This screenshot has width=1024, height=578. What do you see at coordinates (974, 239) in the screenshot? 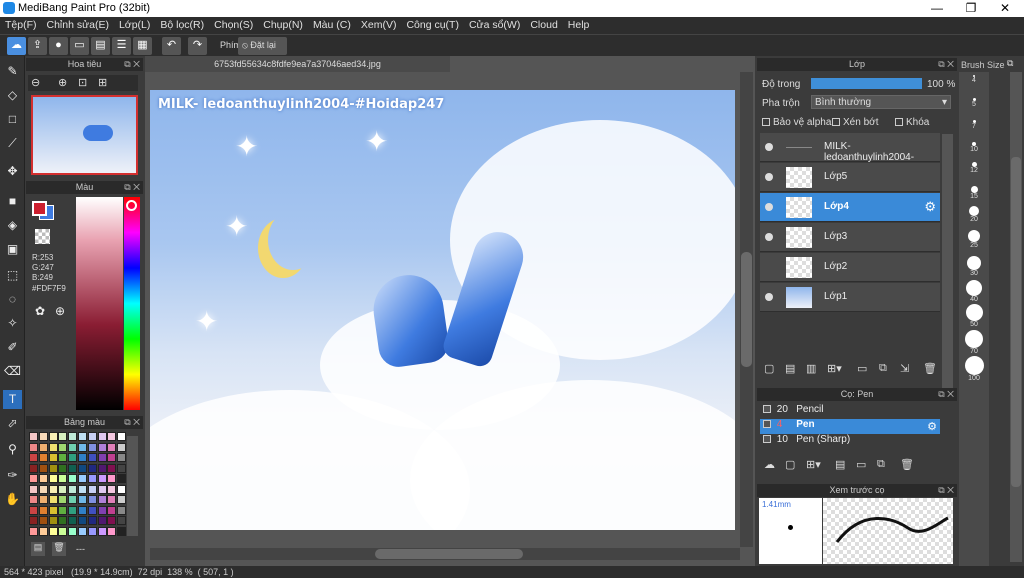
I see `size-preset: 25` at bounding box center [974, 239].